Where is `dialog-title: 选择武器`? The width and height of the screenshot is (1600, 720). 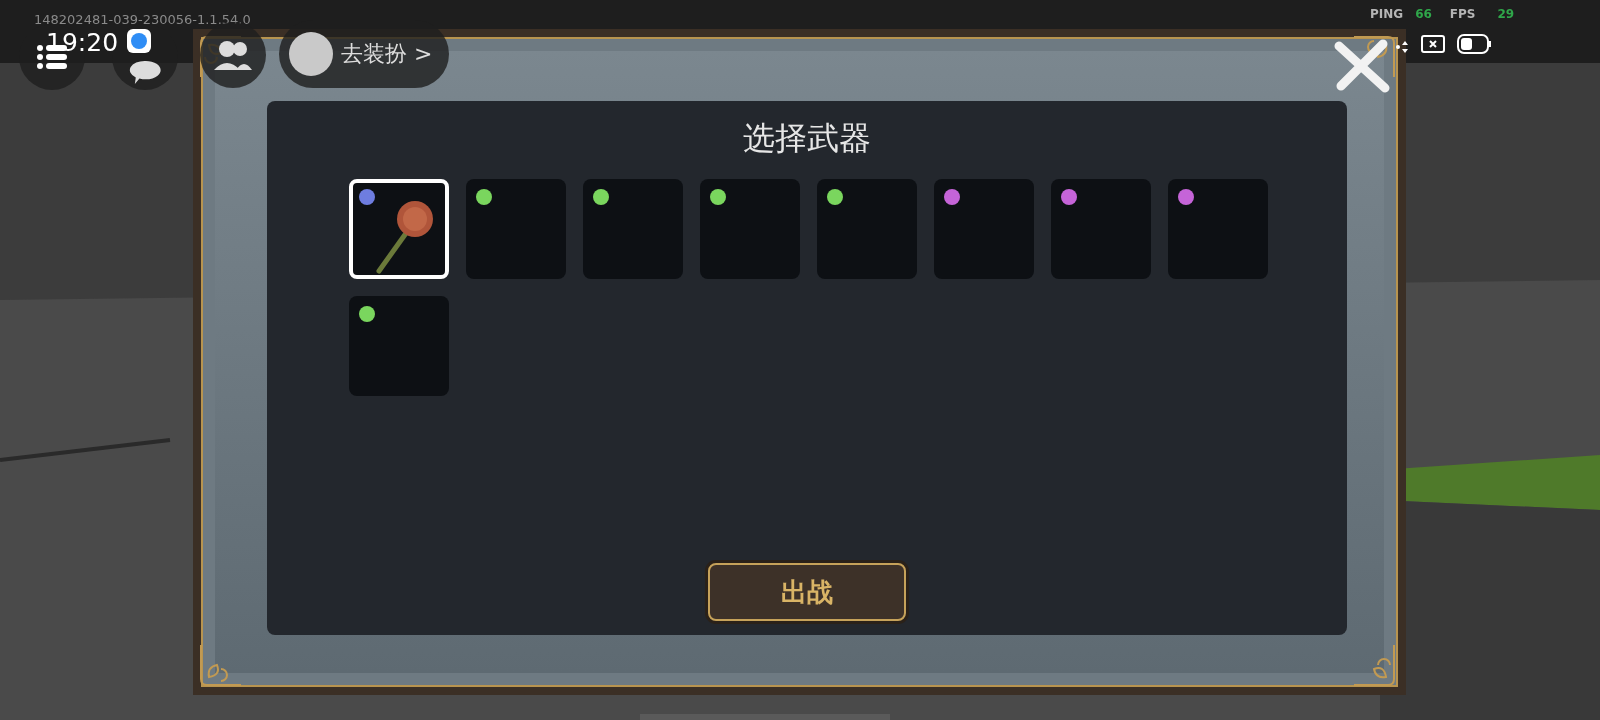 dialog-title: 选择武器 is located at coordinates (807, 138).